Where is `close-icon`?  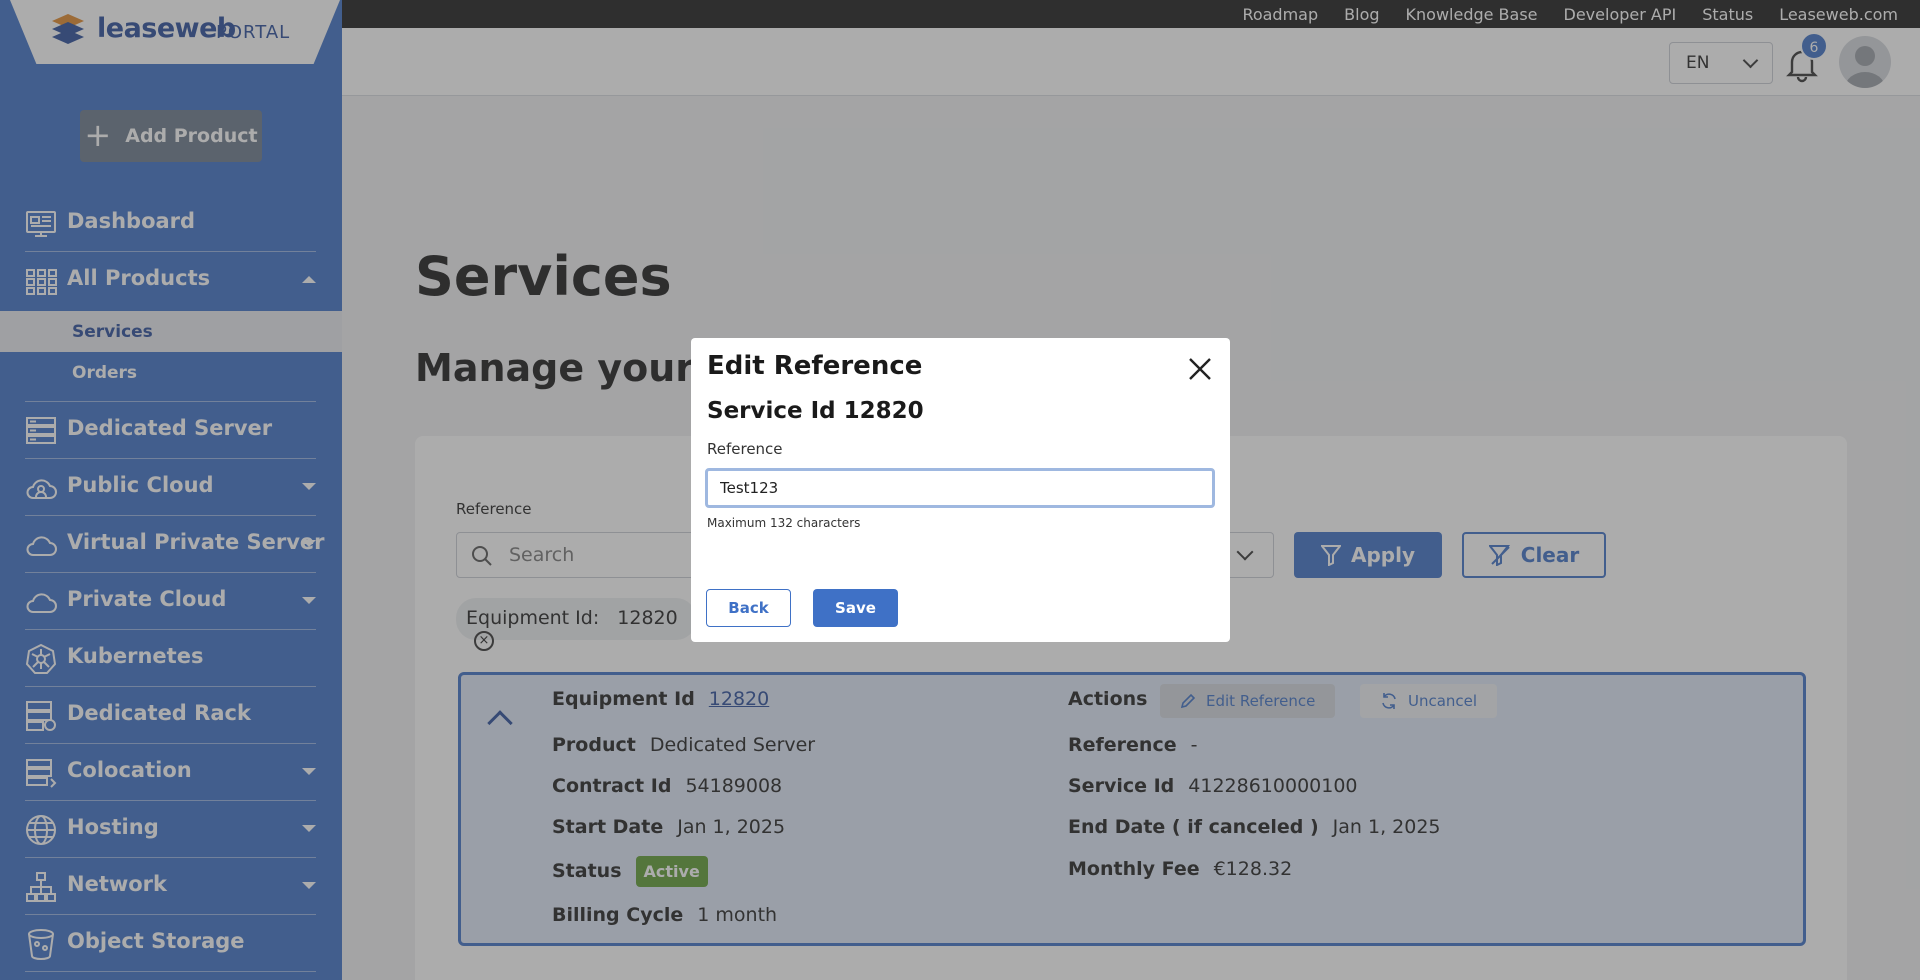 close-icon is located at coordinates (1200, 369).